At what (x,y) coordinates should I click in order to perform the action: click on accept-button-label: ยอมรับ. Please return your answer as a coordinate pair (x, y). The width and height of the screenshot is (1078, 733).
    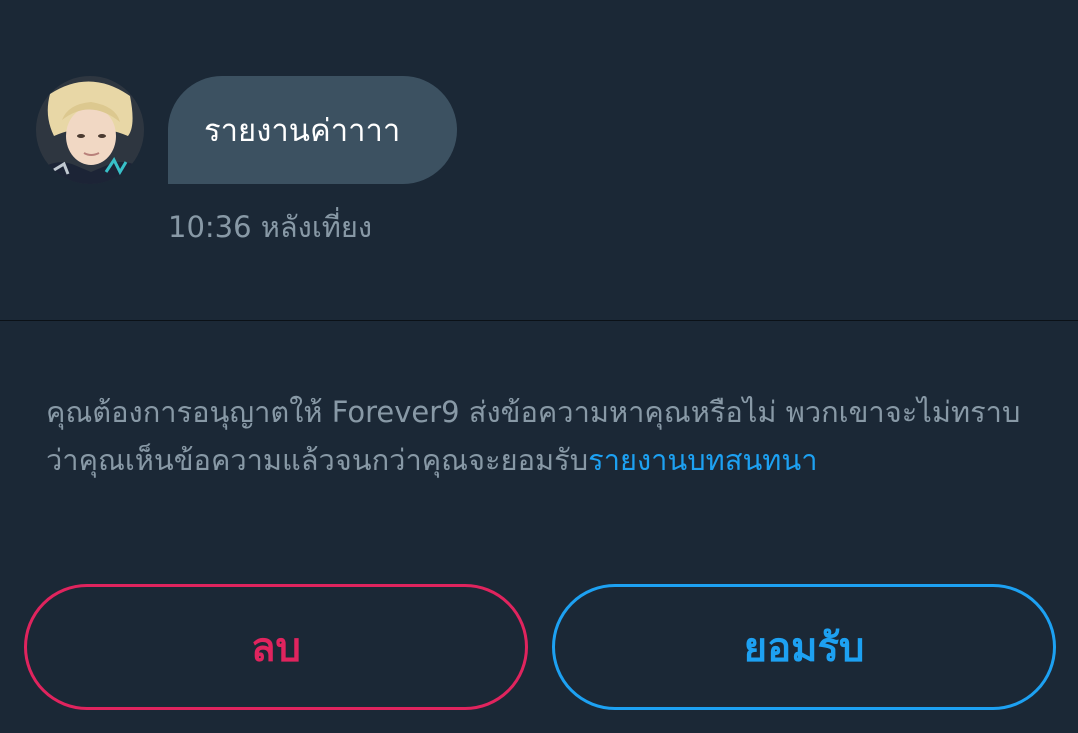
    Looking at the image, I should click on (804, 648).